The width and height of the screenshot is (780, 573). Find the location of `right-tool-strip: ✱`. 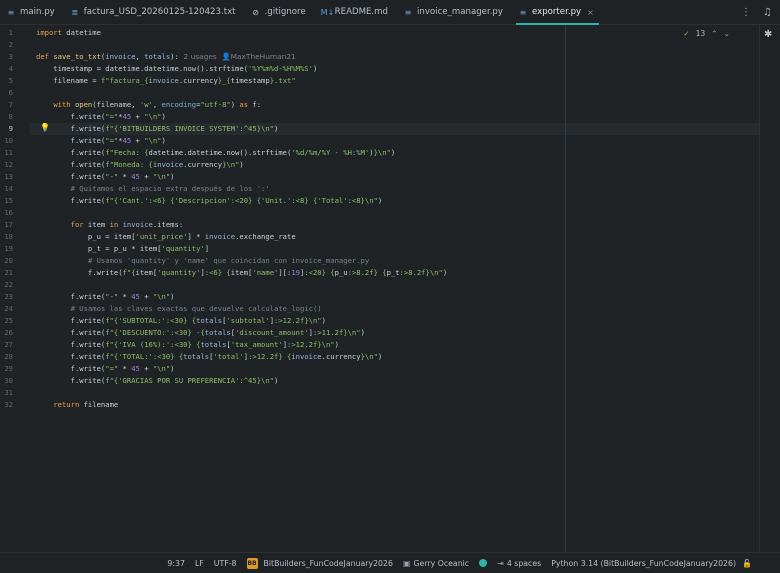

right-tool-strip: ✱ is located at coordinates (769, 288).